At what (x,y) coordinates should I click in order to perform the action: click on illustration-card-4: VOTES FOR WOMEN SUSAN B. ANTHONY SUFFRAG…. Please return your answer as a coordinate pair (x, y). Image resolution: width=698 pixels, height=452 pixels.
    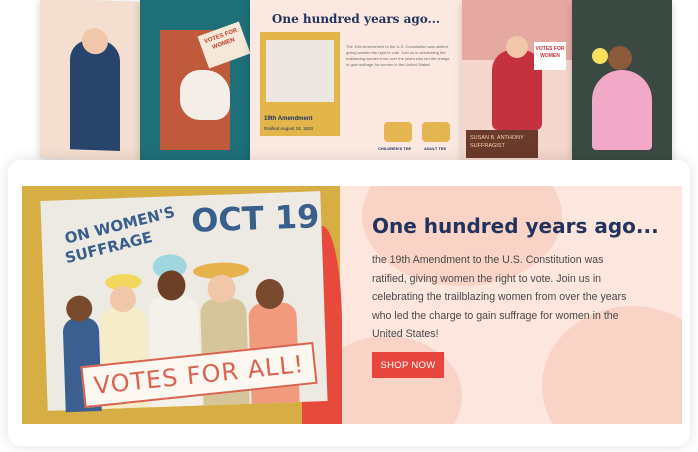
    Looking at the image, I should click on (517, 80).